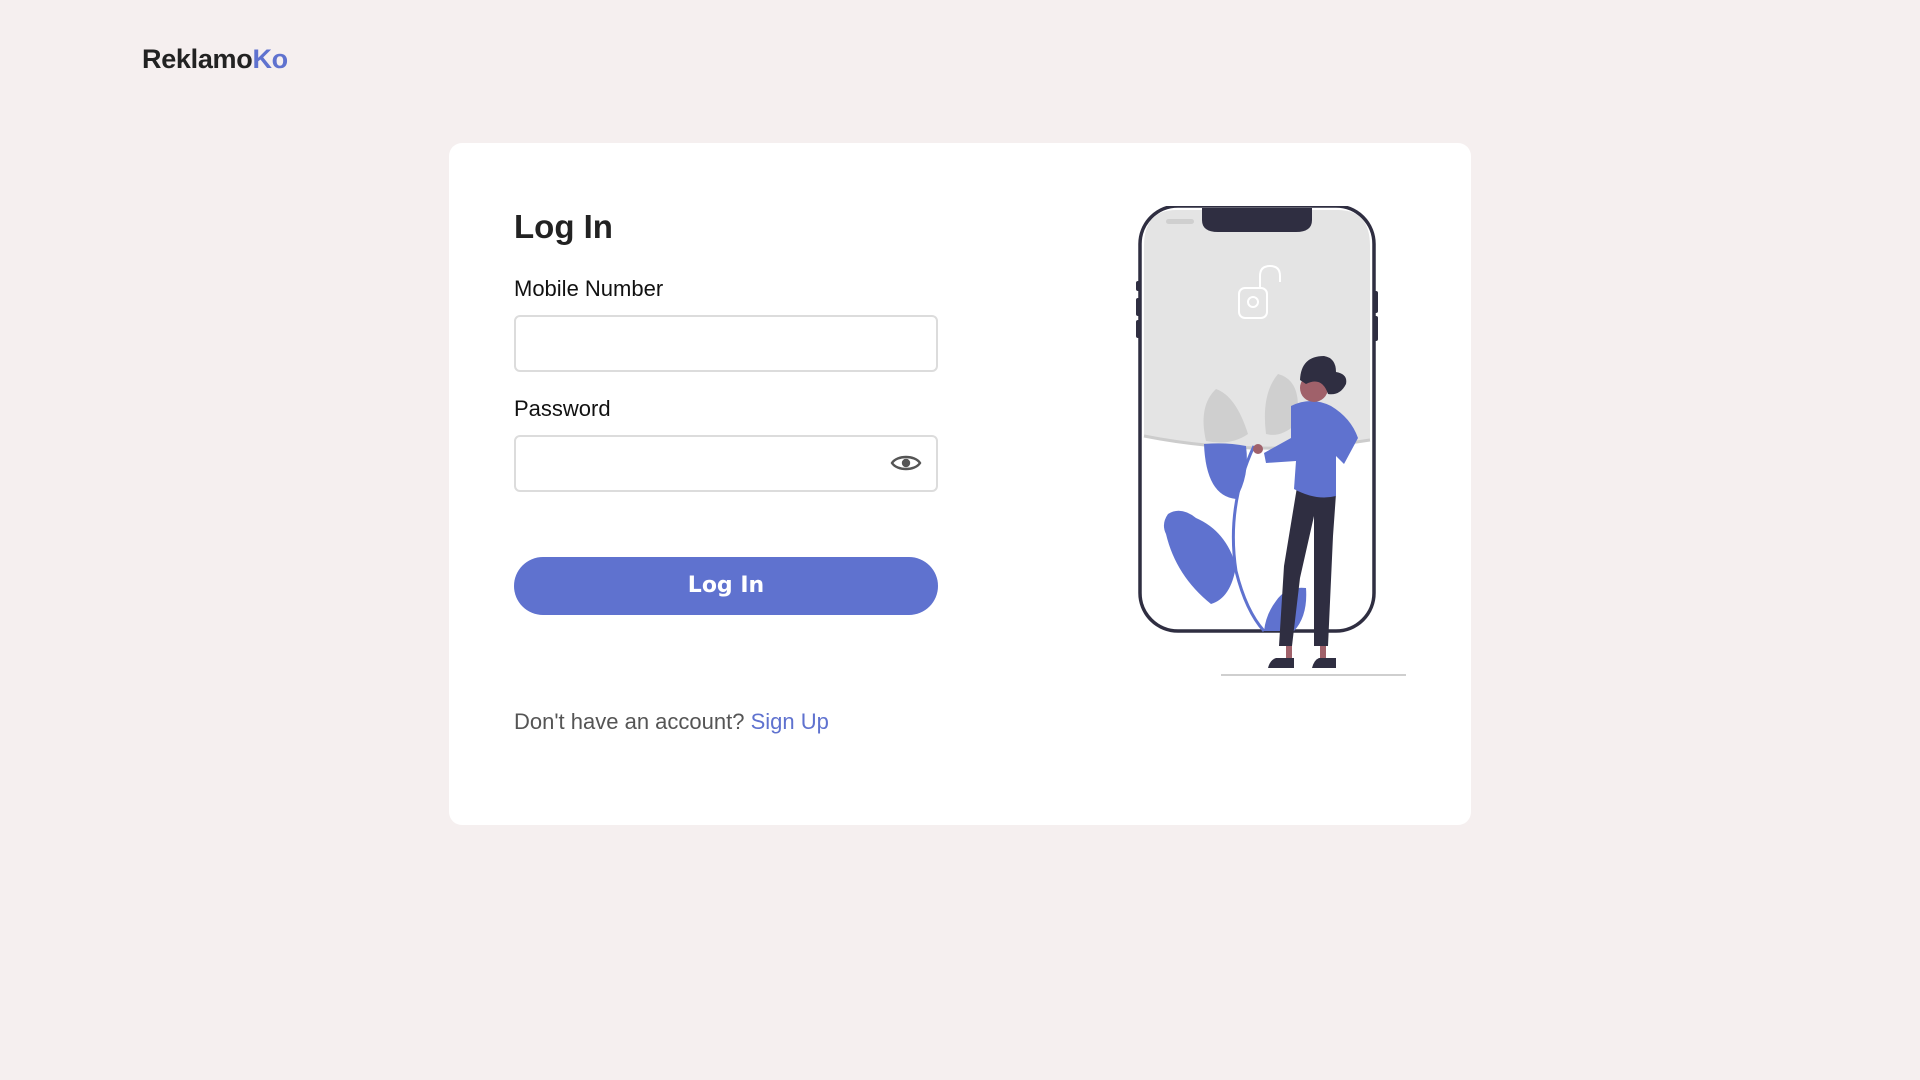  I want to click on page-title: Log In, so click(563, 226).